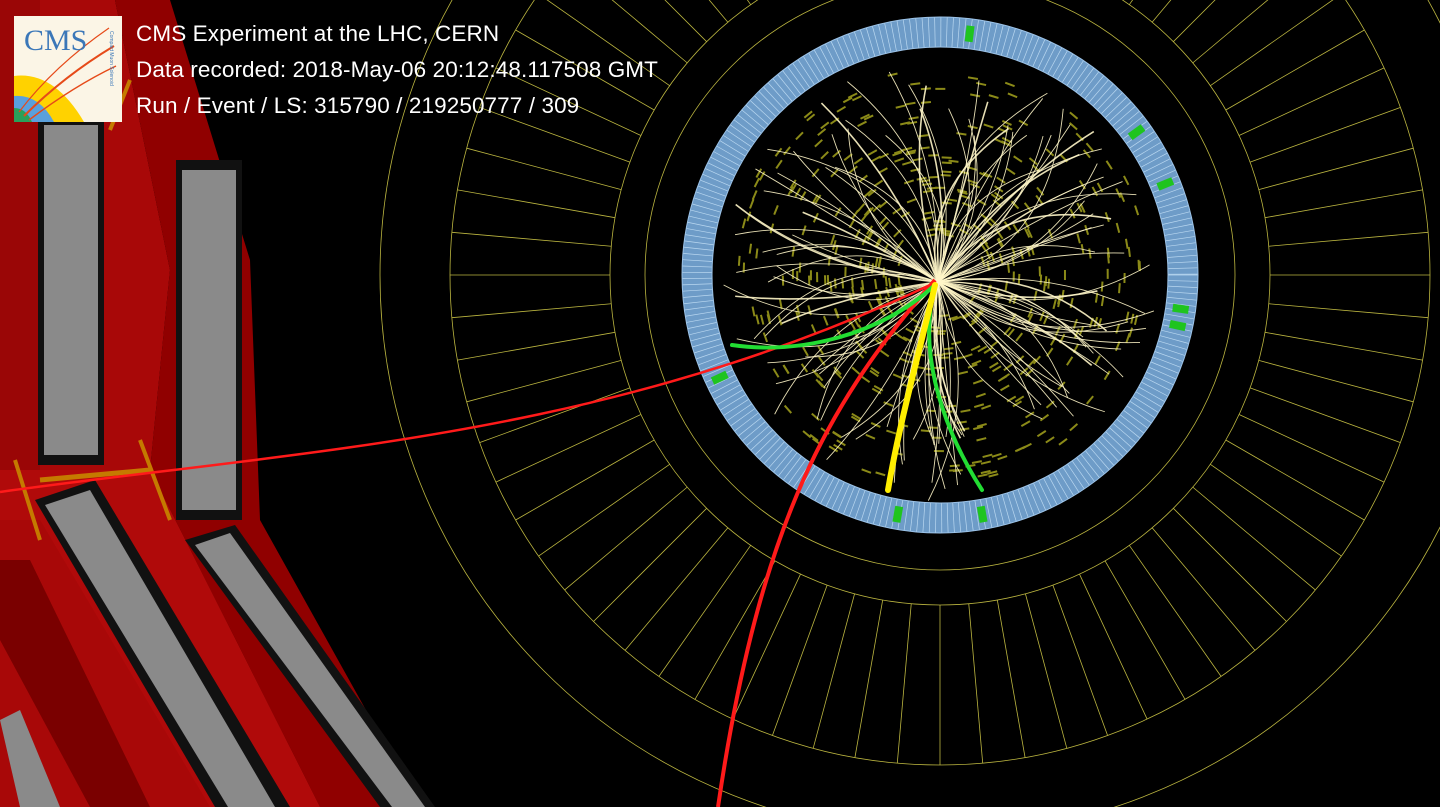 The height and width of the screenshot is (807, 1440). Describe the element at coordinates (68, 69) in the screenshot. I see `cms-logo-icon: CMS Compact Muon Solenoid` at that location.